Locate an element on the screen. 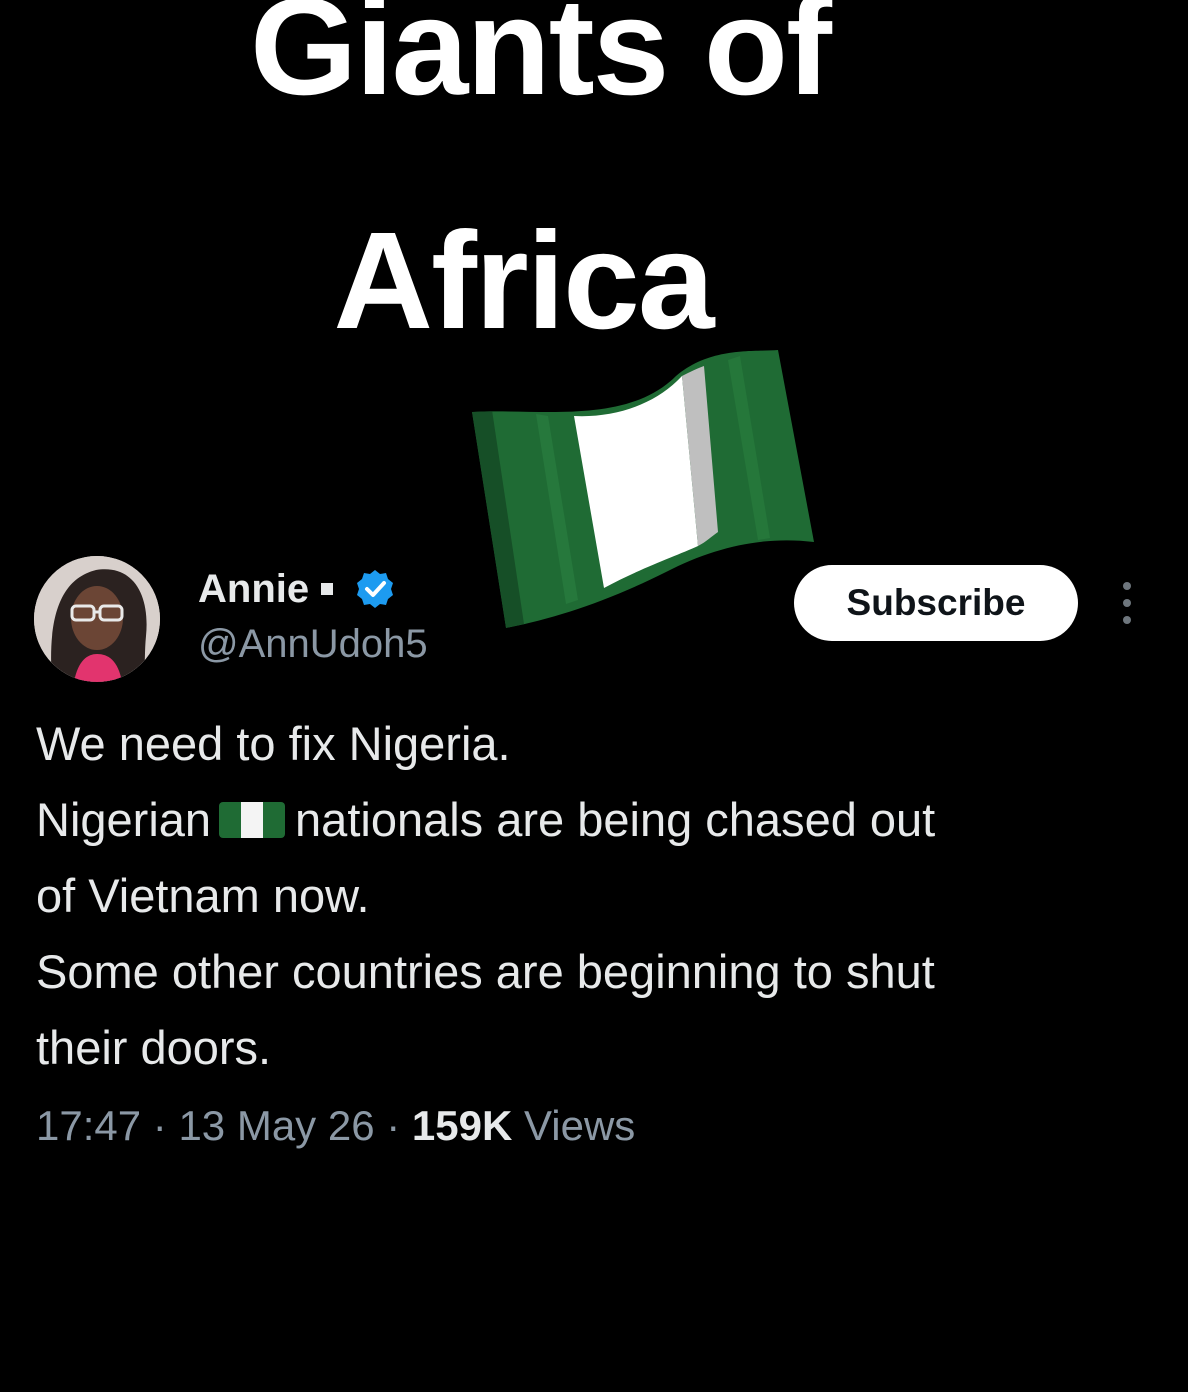 The image size is (1188, 1392). author-name: Annie is located at coordinates (253, 589).